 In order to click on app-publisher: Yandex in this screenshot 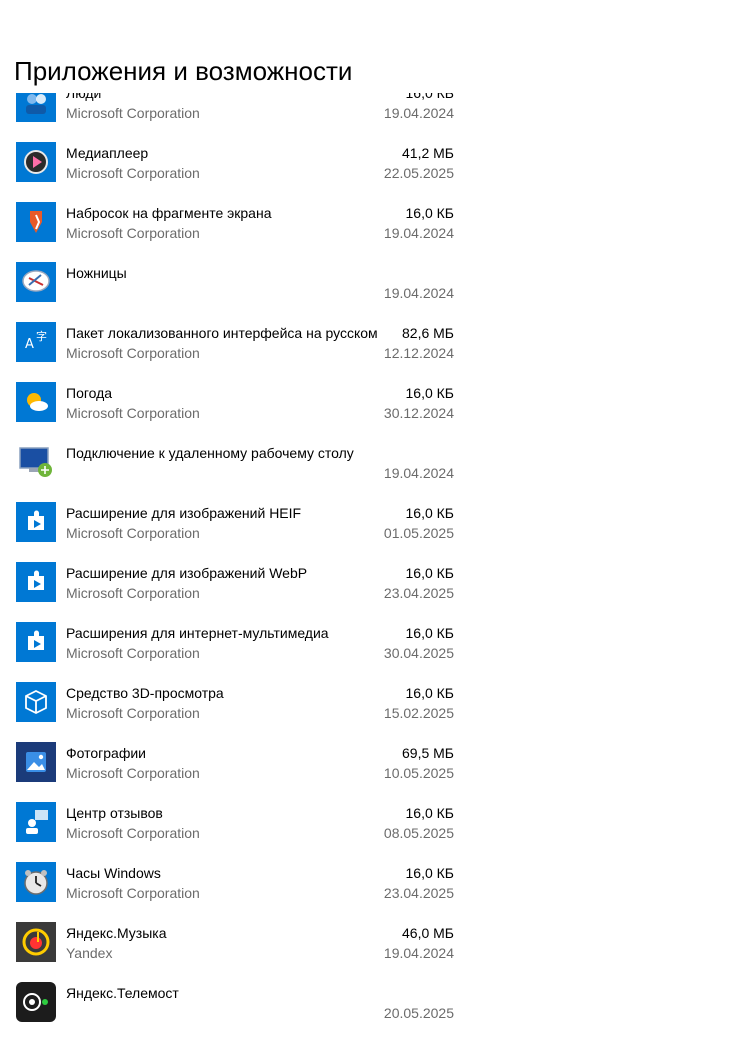, I will do `click(89, 953)`.